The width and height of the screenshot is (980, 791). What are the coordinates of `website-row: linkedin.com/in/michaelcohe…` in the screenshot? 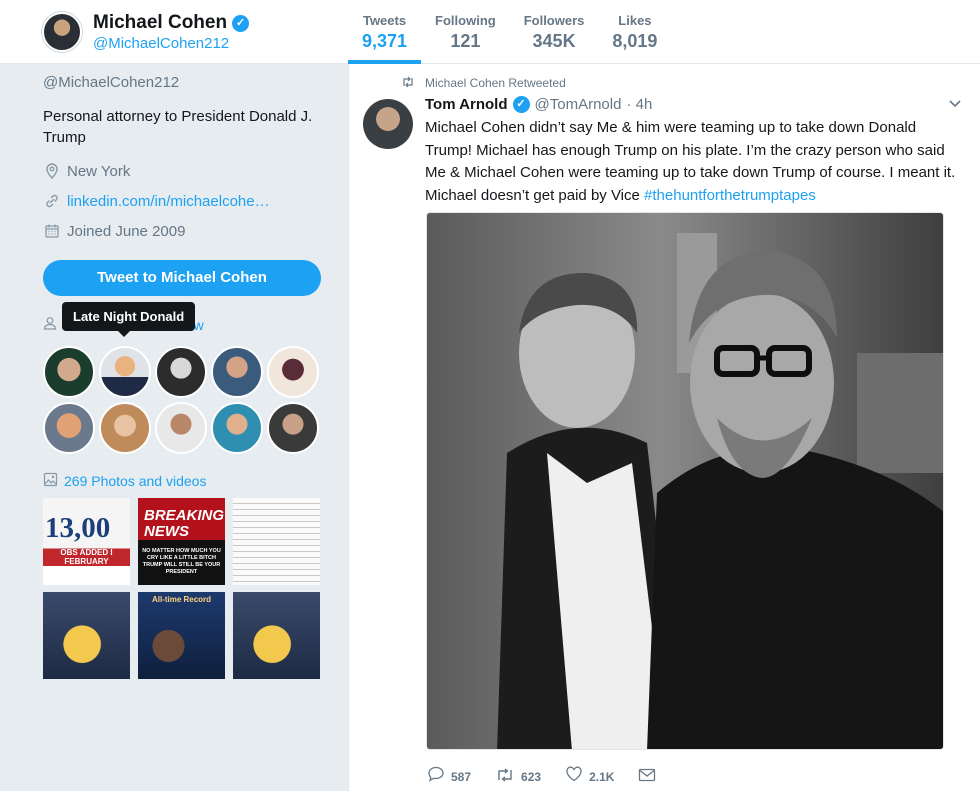 It's located at (156, 201).